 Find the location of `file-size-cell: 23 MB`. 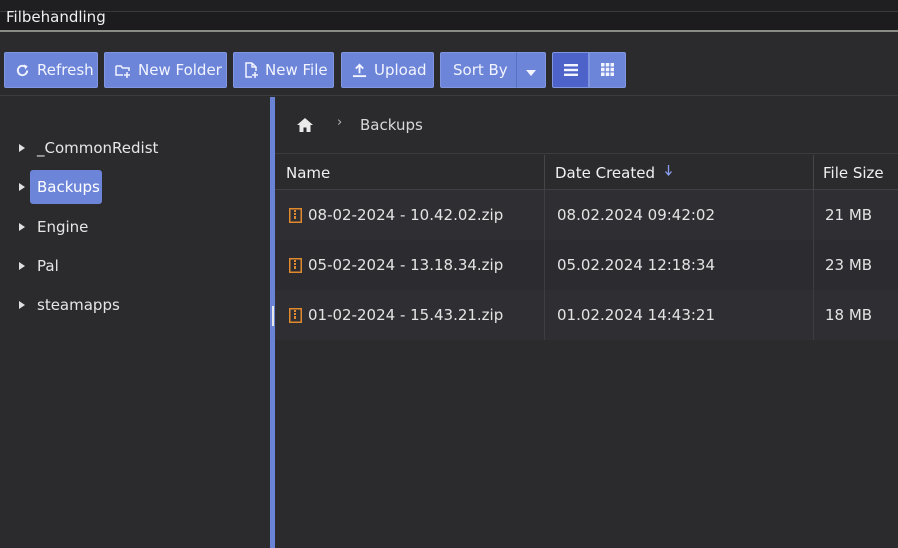

file-size-cell: 23 MB is located at coordinates (849, 265).